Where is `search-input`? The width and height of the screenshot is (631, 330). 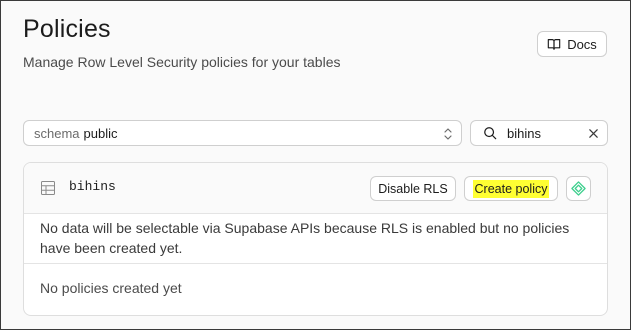 search-input is located at coordinates (537, 133).